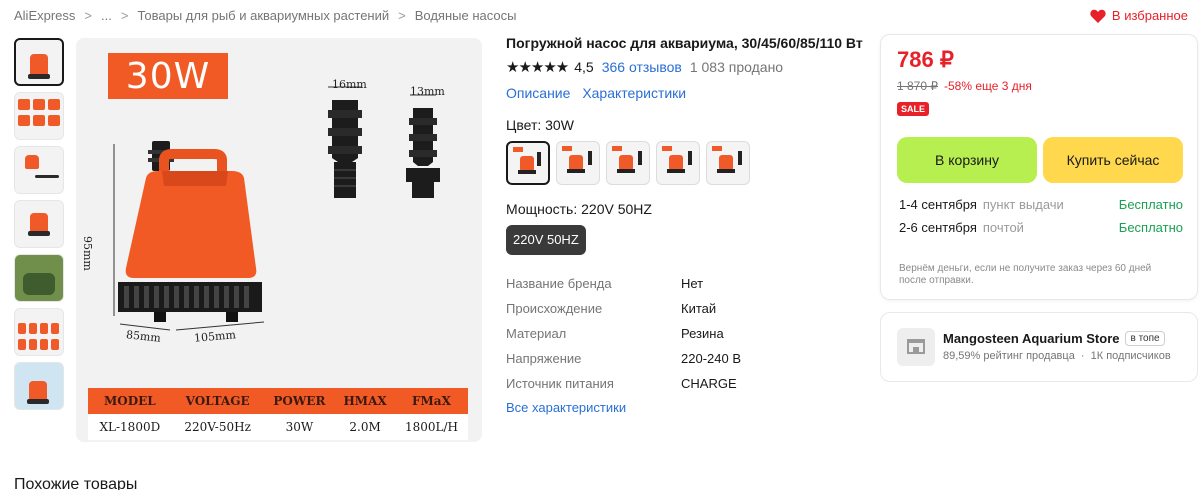 The height and width of the screenshot is (490, 1200). What do you see at coordinates (938, 227) in the screenshot?
I see `shipping-dates: 2-6 сентября` at bounding box center [938, 227].